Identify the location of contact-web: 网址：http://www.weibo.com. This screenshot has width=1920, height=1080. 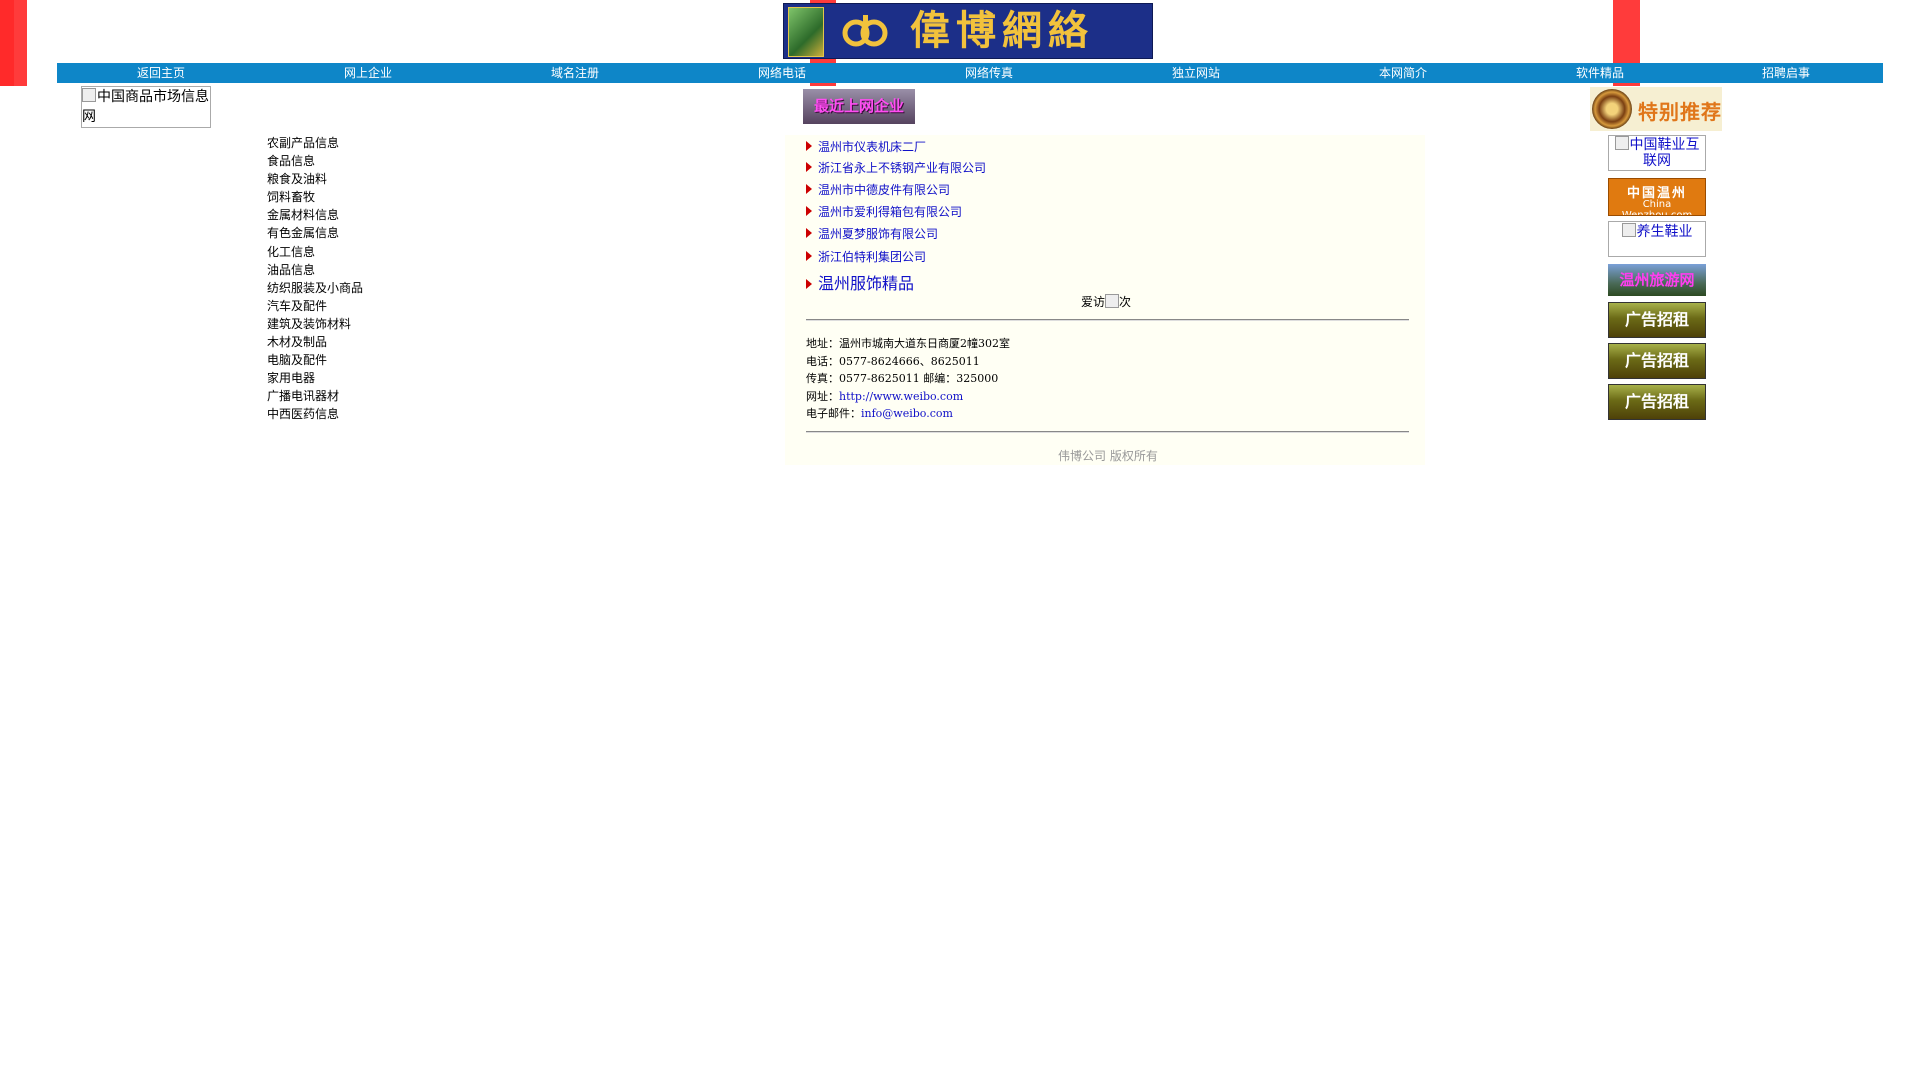
(885, 396).